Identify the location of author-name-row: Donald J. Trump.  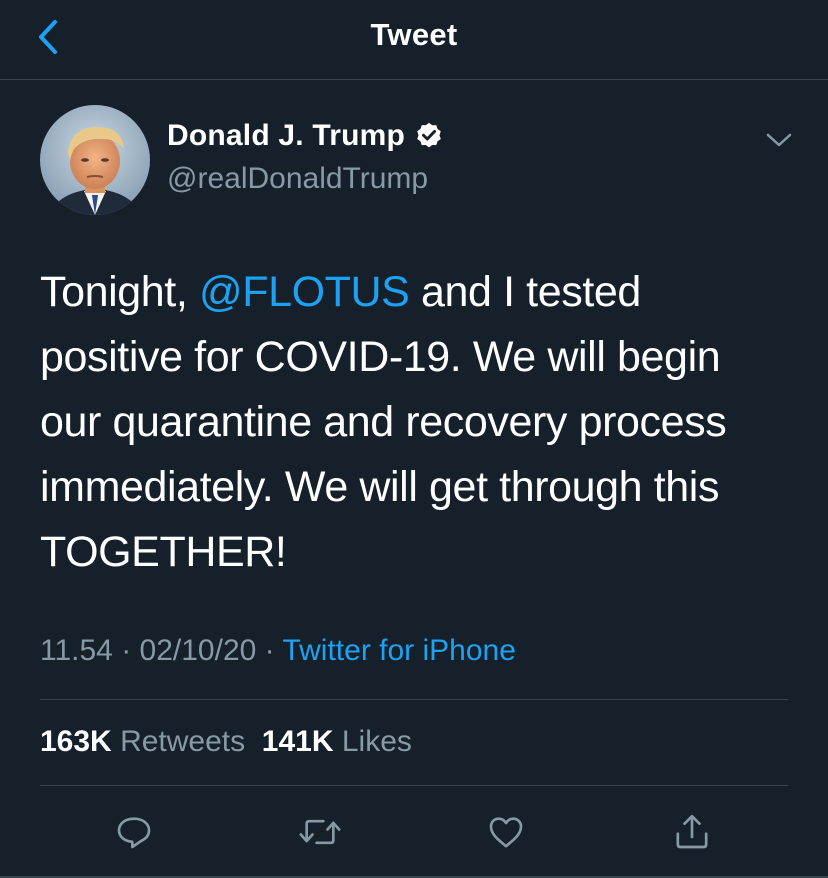
(305, 136).